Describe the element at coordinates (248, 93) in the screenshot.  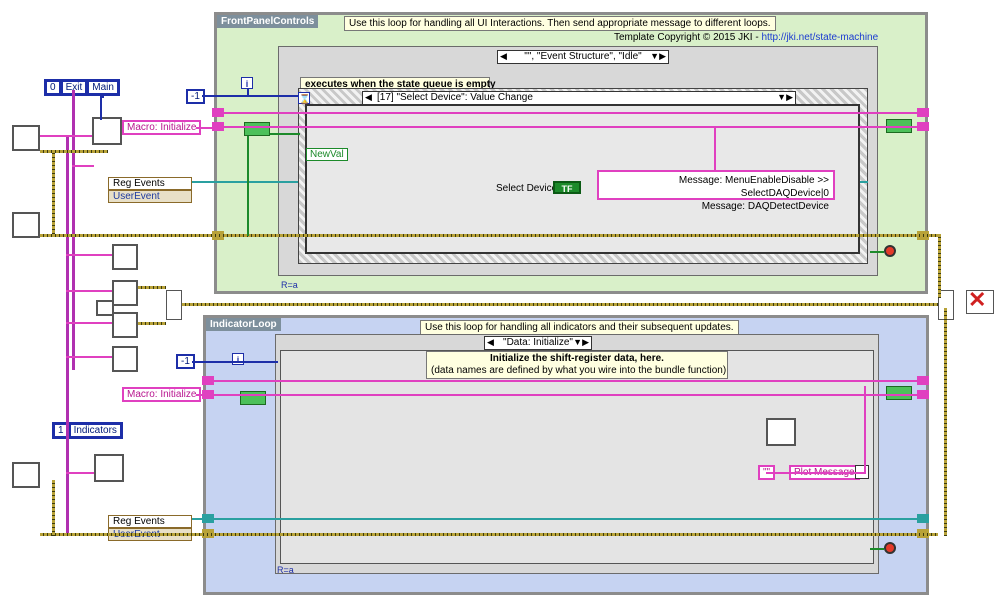
I see `wire-blue-top-vert` at that location.